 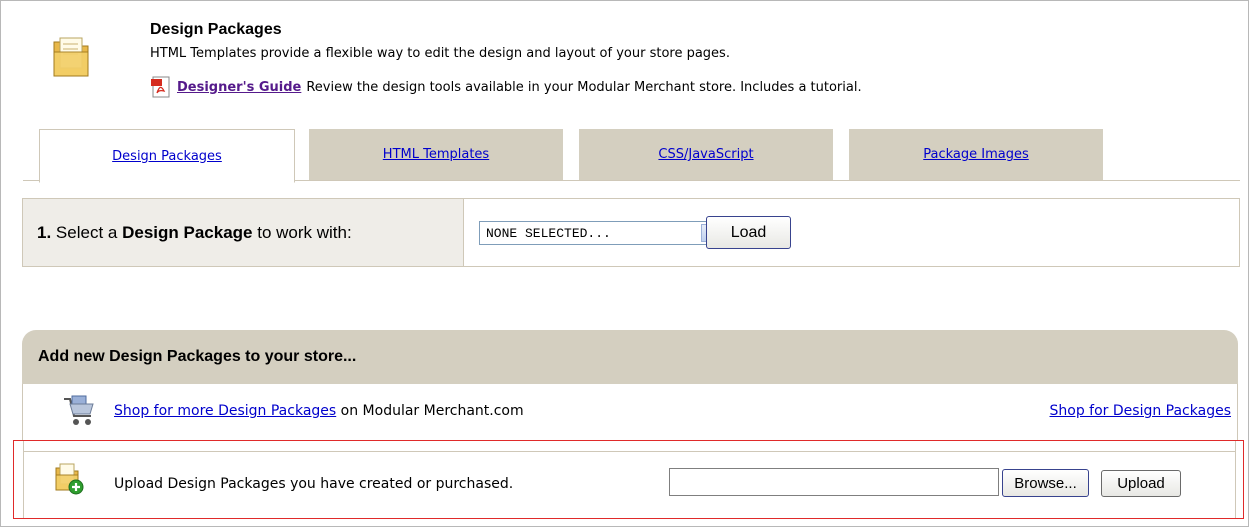 I want to click on tab-css-javascript-label: CSS/JavaScript, so click(x=705, y=154).